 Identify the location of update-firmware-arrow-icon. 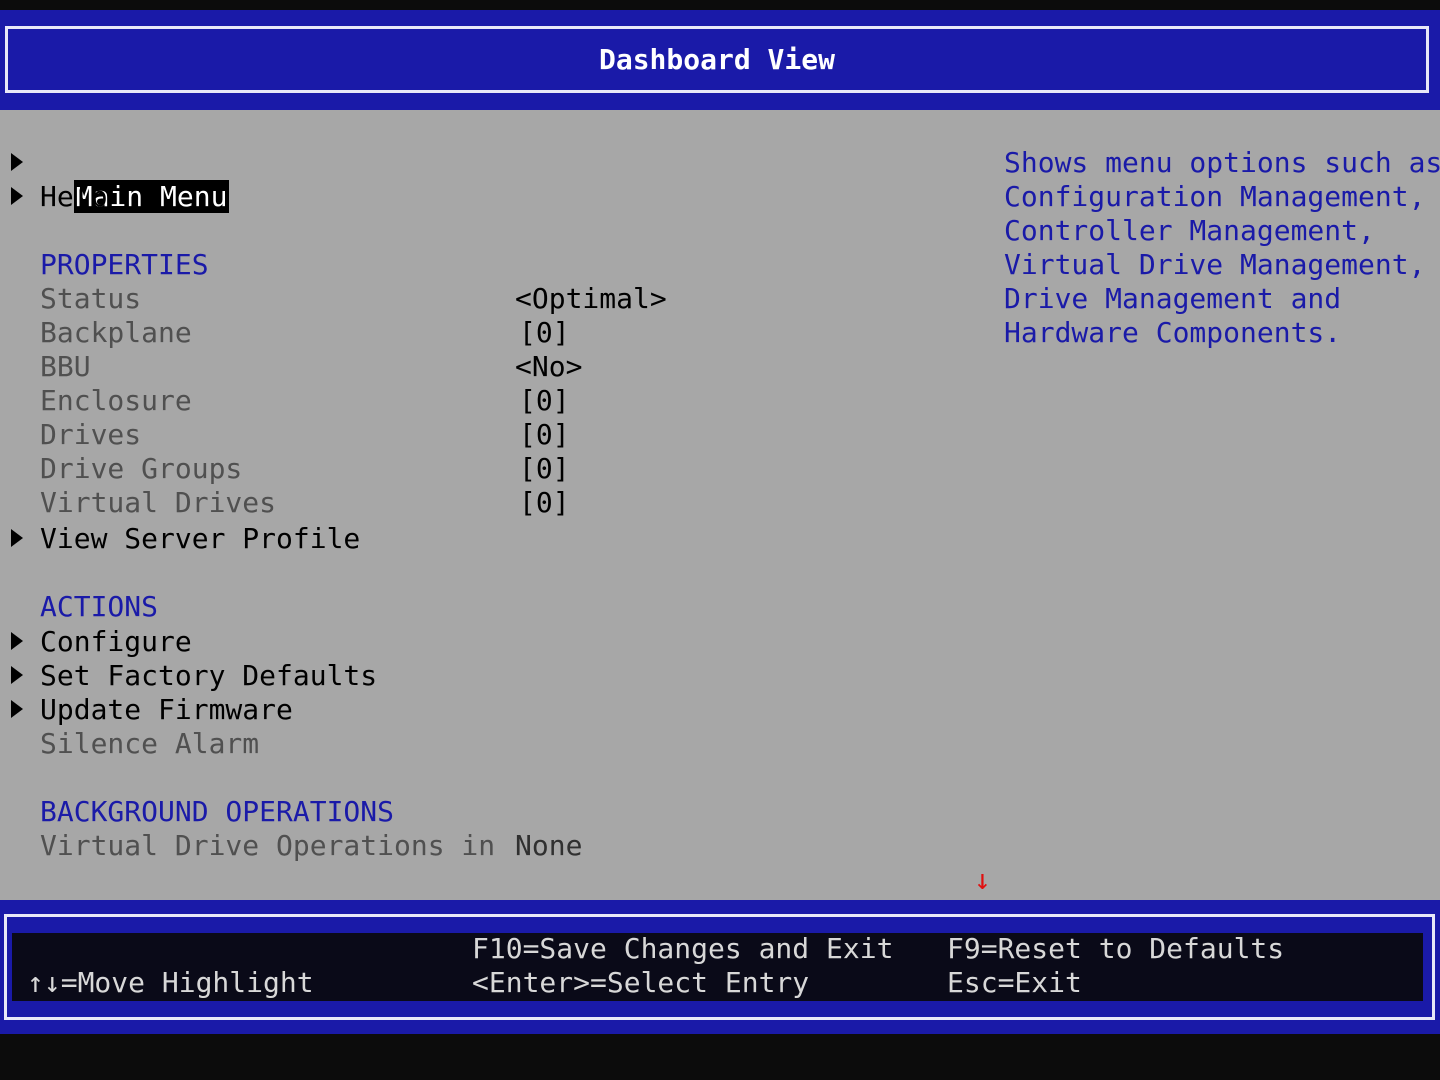
(17, 709).